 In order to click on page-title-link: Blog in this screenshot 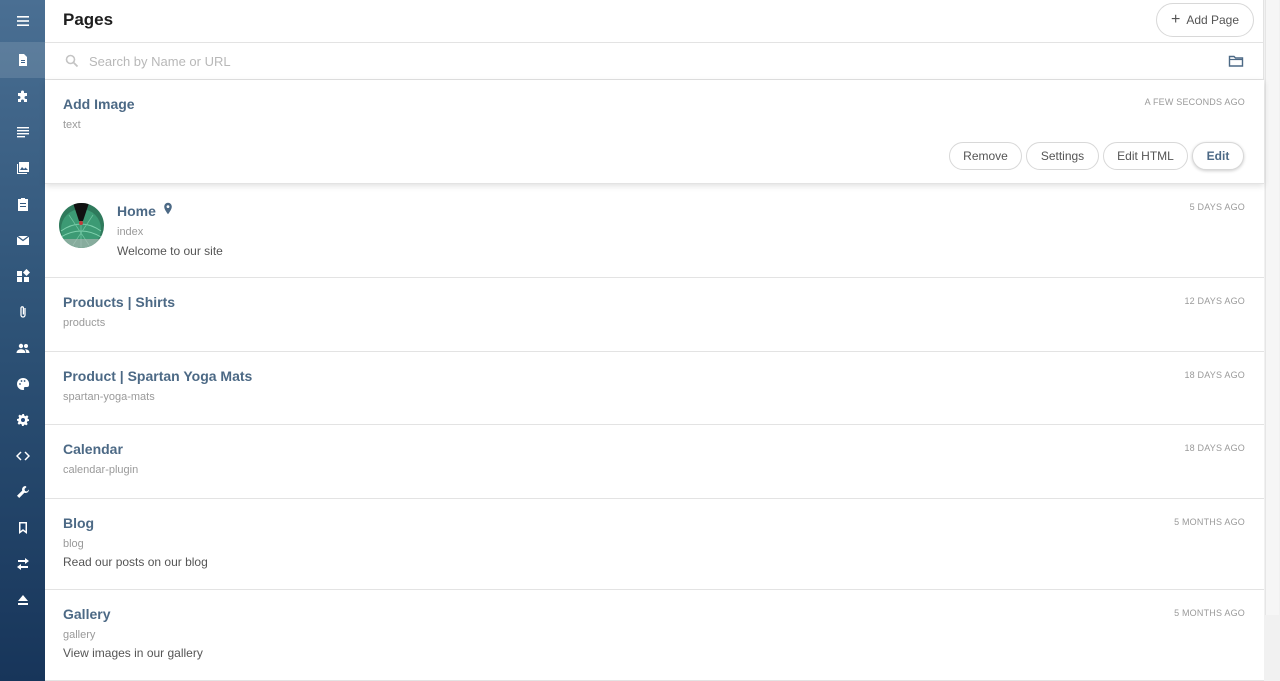, I will do `click(78, 523)`.